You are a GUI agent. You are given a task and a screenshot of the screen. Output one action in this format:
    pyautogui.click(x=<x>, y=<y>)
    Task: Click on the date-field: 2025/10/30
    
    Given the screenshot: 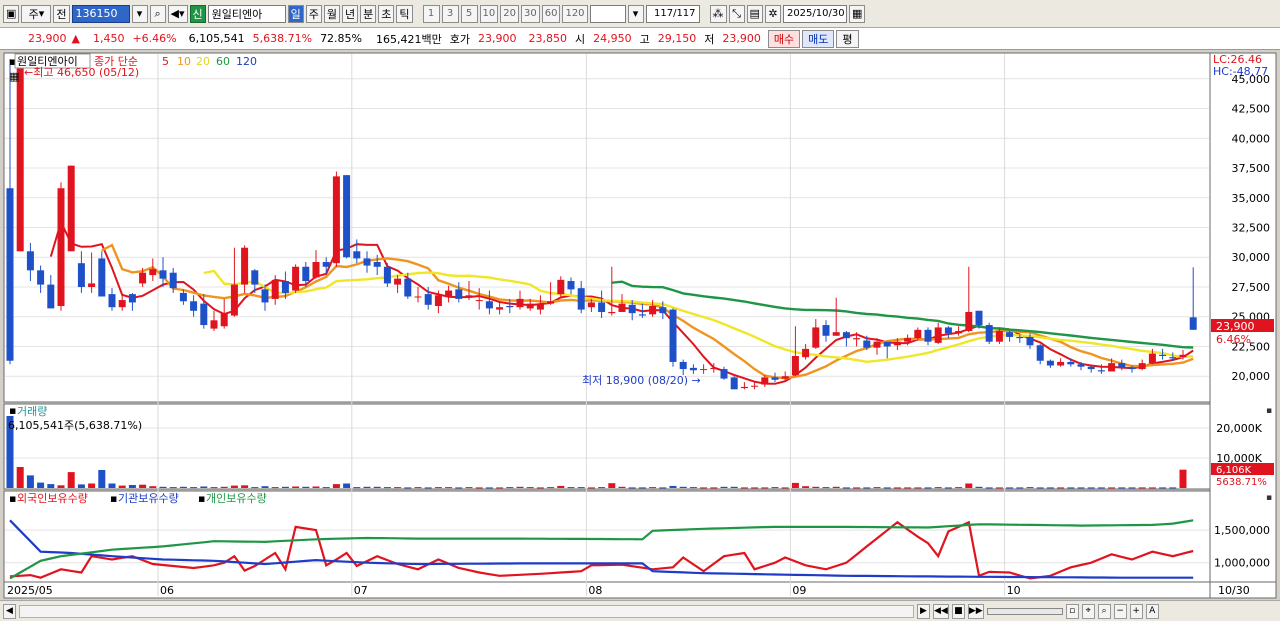 What is the action you would take?
    pyautogui.click(x=814, y=13)
    